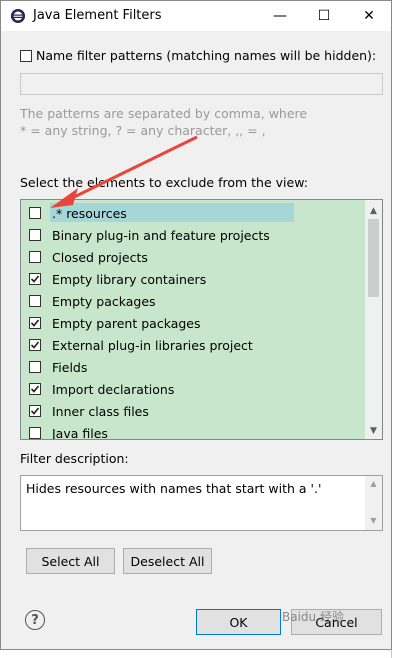 This screenshot has width=401, height=658. What do you see at coordinates (201, 84) in the screenshot?
I see `name-filter-input` at bounding box center [201, 84].